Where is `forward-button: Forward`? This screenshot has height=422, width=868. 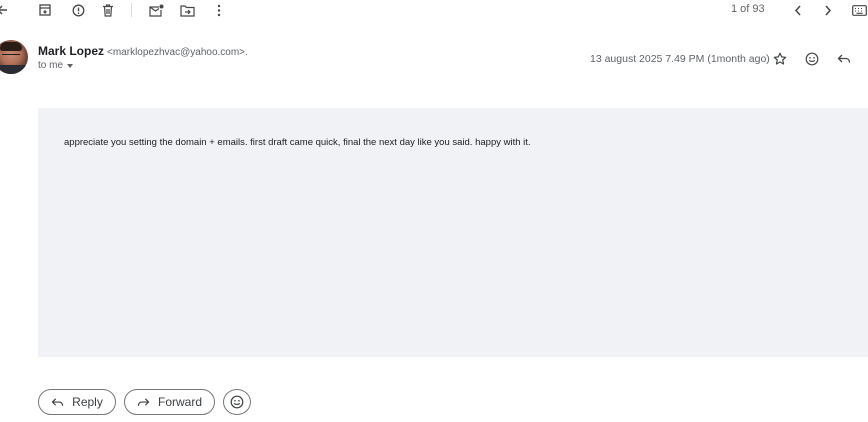 forward-button: Forward is located at coordinates (169, 402).